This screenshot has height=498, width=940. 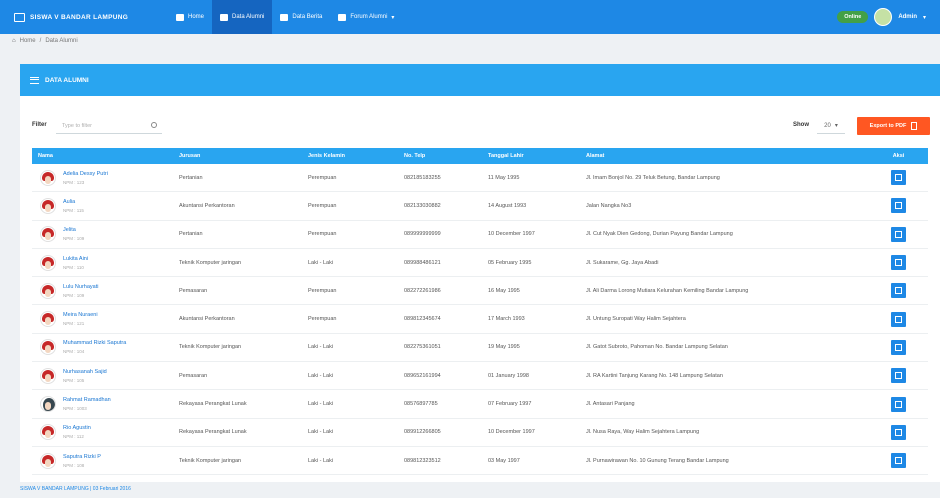 I want to click on nav-data-alumni: Data Alumni, so click(x=242, y=17).